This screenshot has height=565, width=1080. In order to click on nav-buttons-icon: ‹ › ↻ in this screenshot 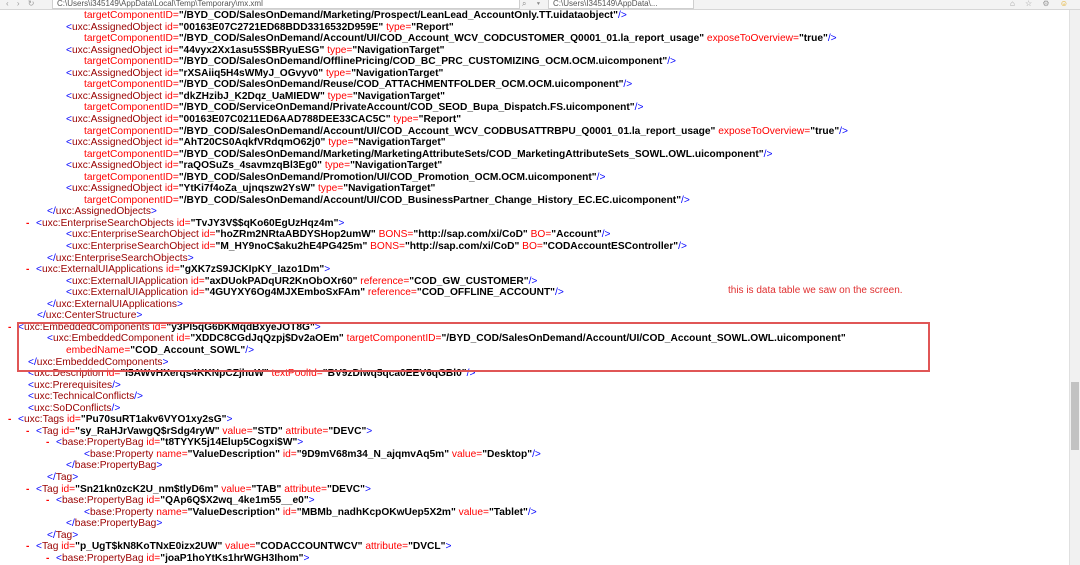, I will do `click(21, 4)`.